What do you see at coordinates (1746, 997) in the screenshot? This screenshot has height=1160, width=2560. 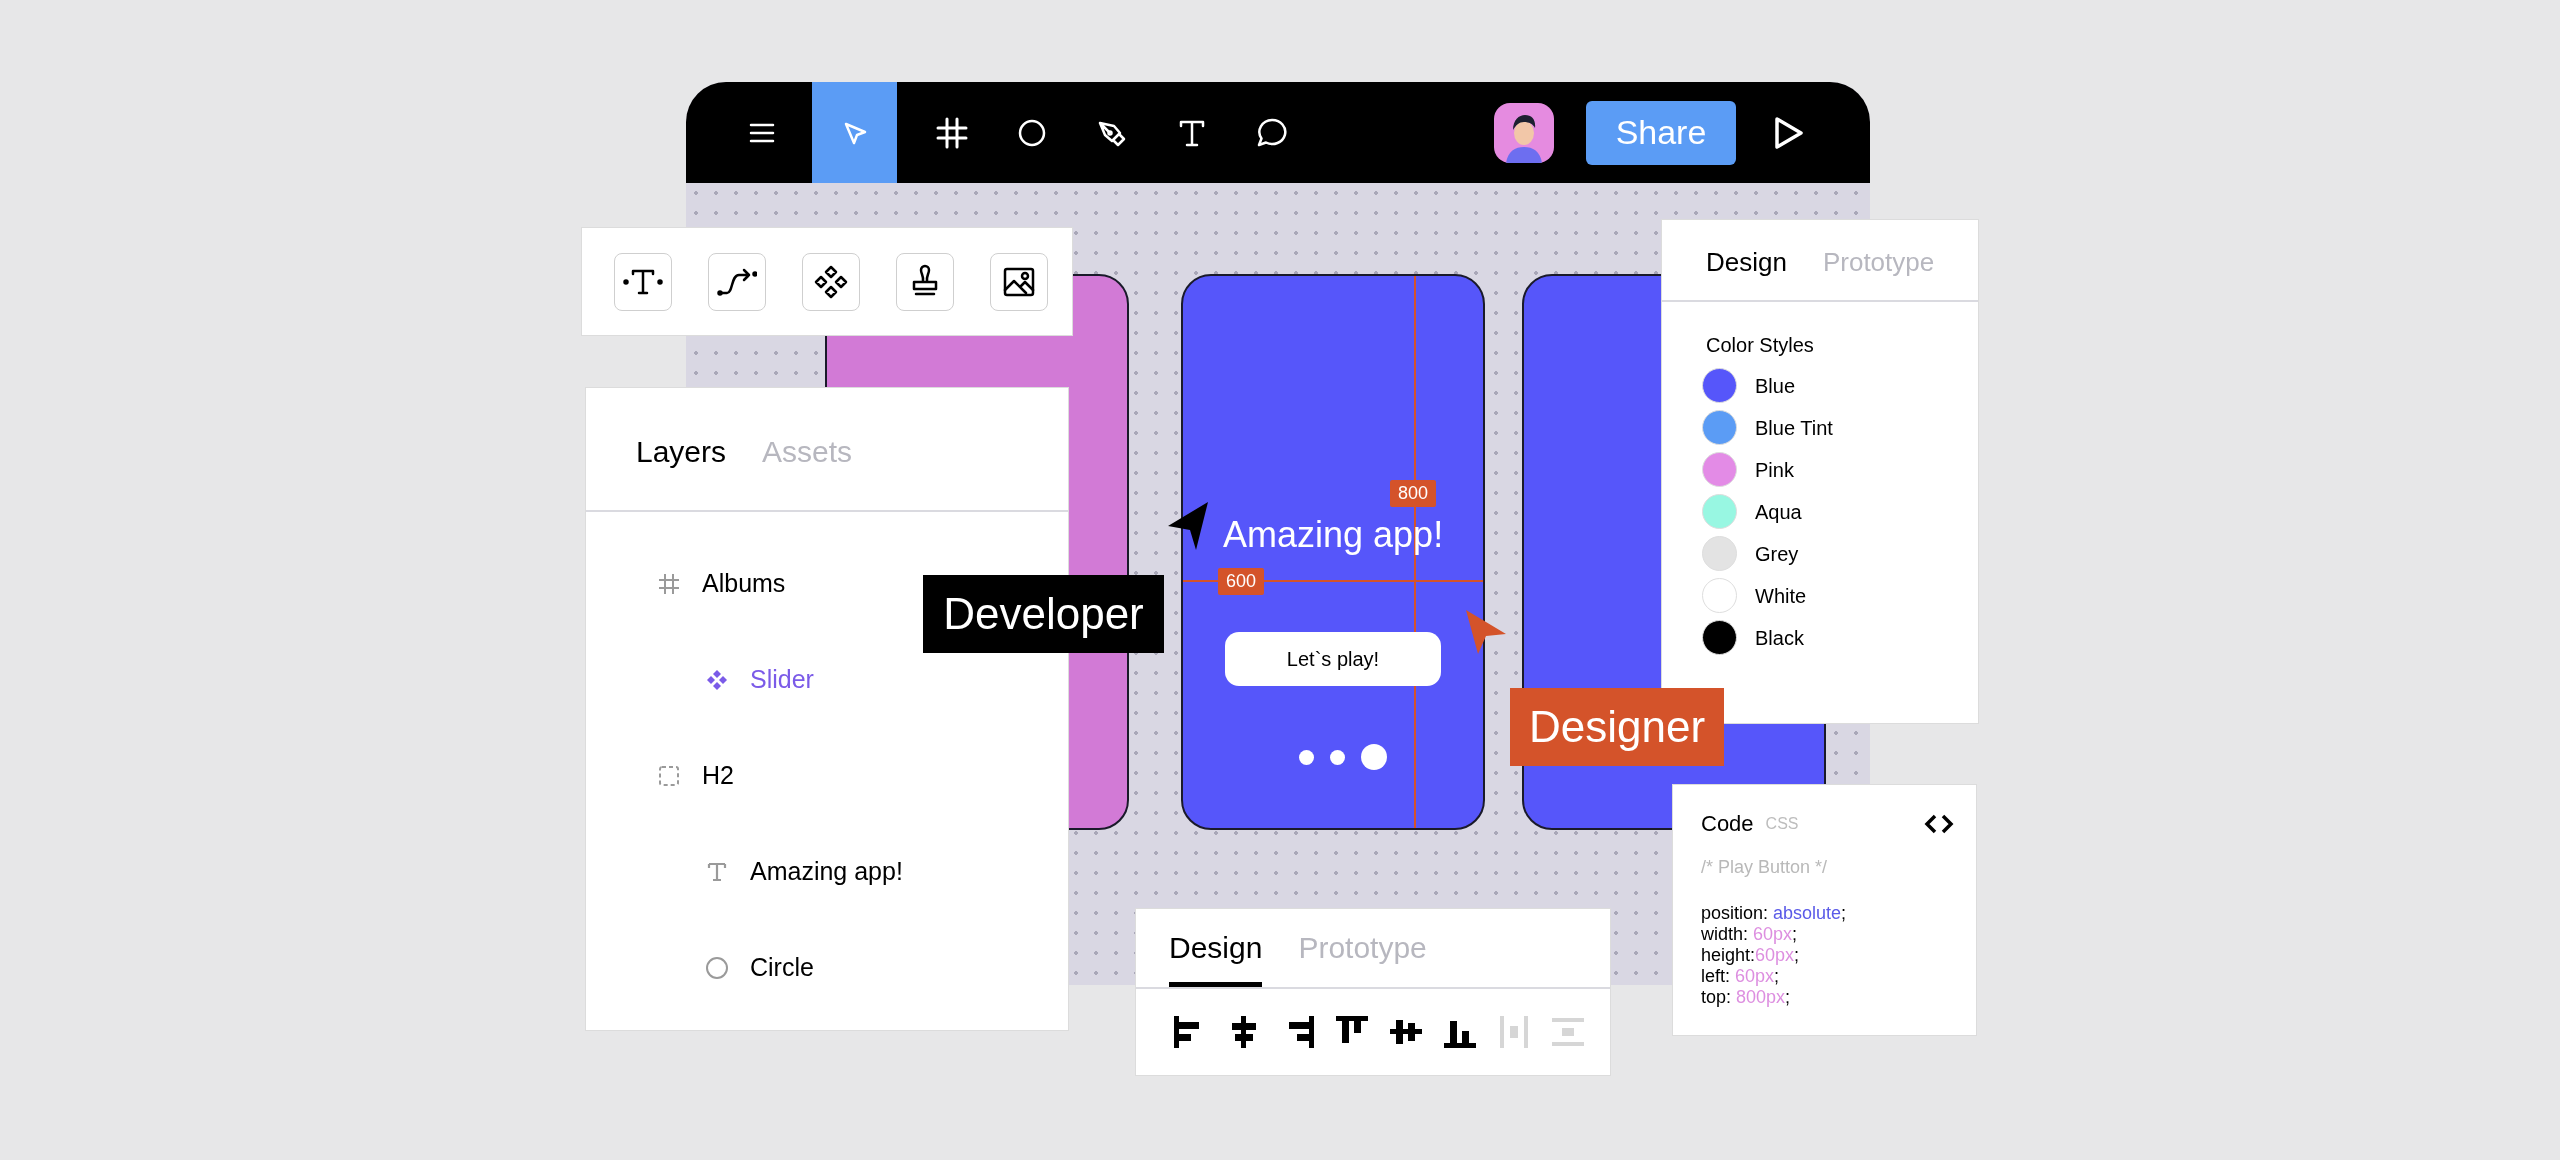 I see `code-line: top: 800px;` at bounding box center [1746, 997].